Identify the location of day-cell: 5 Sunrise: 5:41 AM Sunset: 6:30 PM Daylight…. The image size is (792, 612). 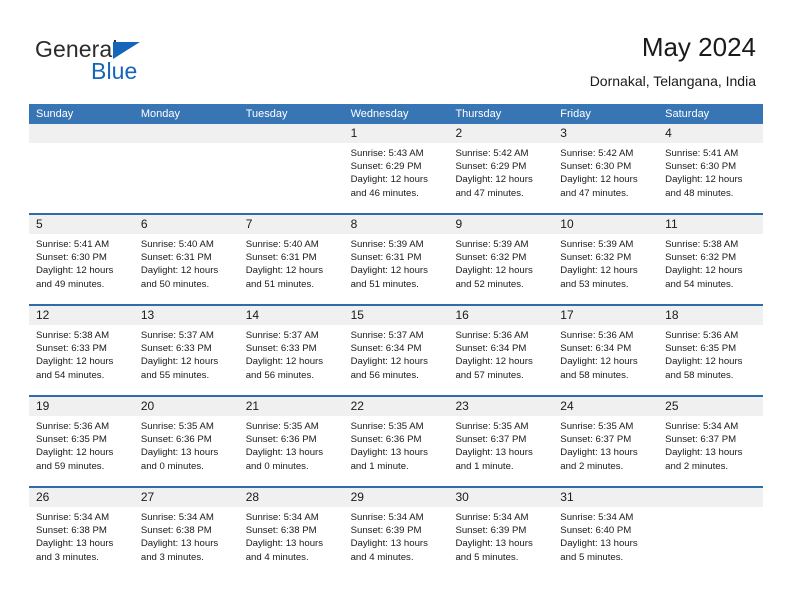
(81, 259).